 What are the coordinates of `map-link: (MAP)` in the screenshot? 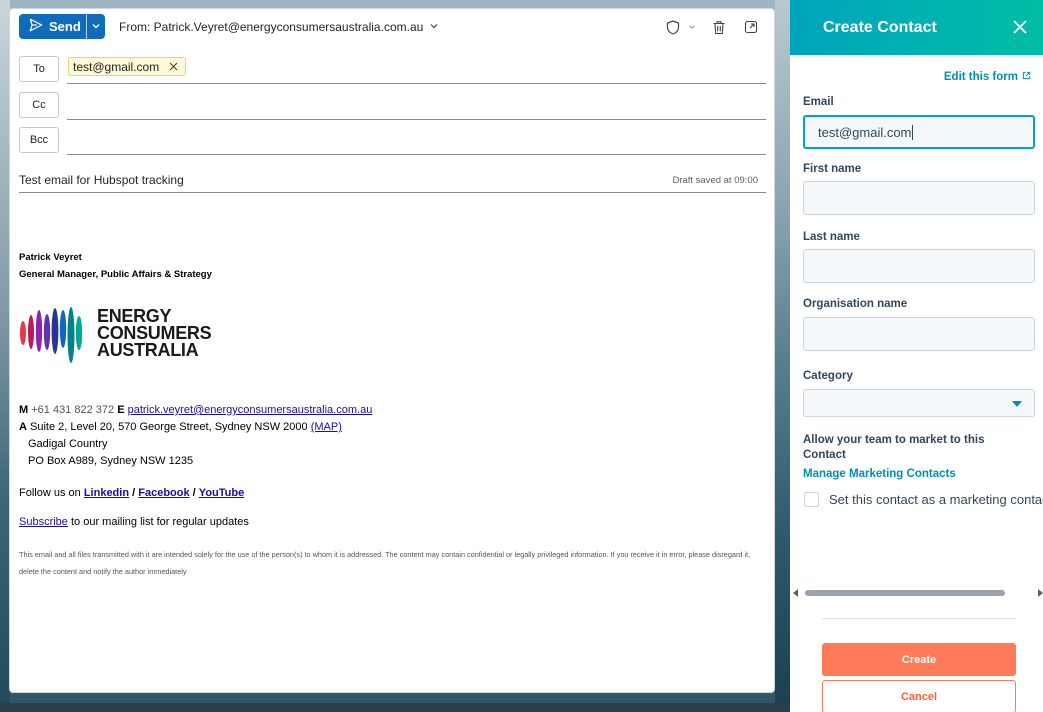 It's located at (326, 427).